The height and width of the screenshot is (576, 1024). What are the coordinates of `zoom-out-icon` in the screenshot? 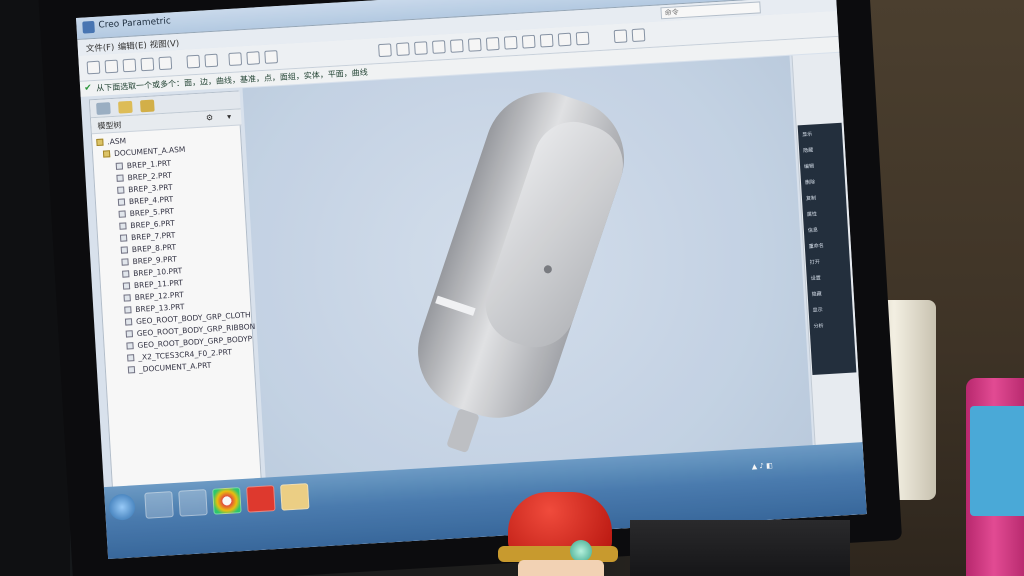 It's located at (474, 45).